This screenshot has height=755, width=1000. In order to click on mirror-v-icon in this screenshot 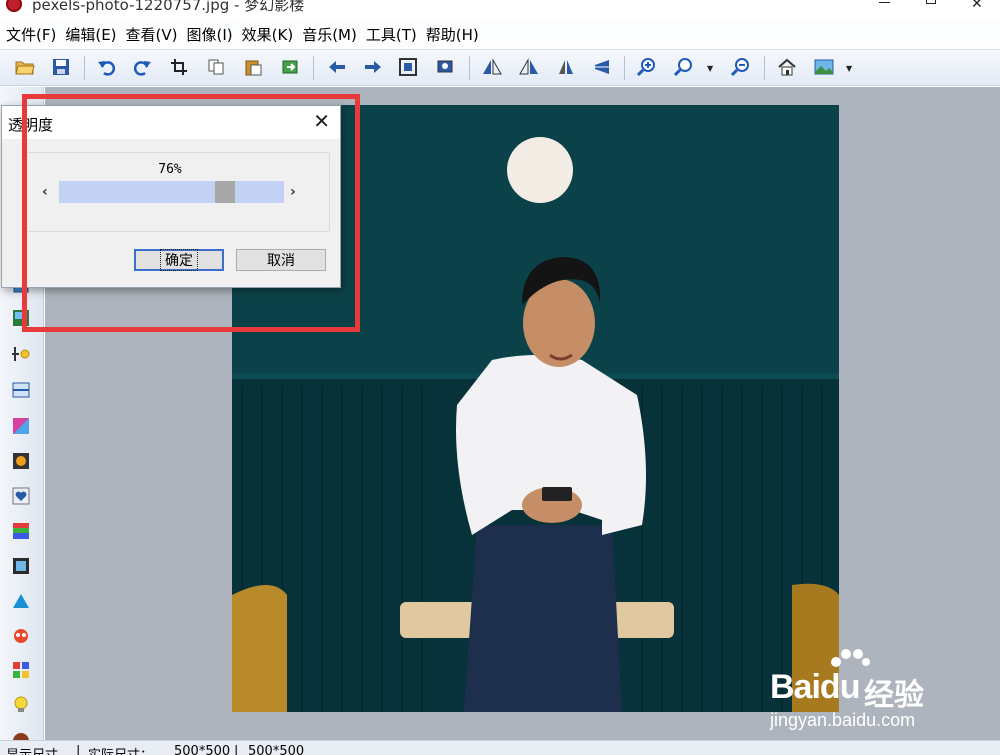, I will do `click(601, 67)`.